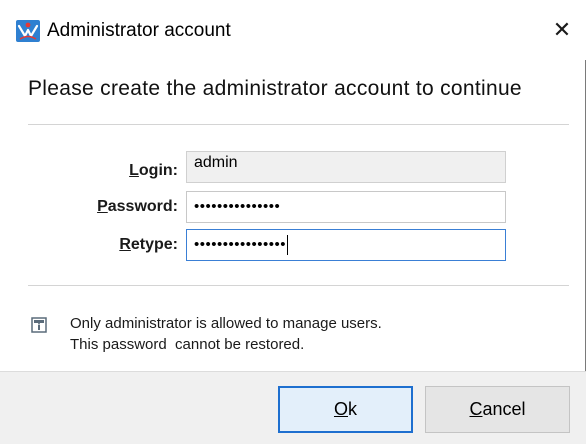  I want to click on ok-button: Ok, so click(345, 409).